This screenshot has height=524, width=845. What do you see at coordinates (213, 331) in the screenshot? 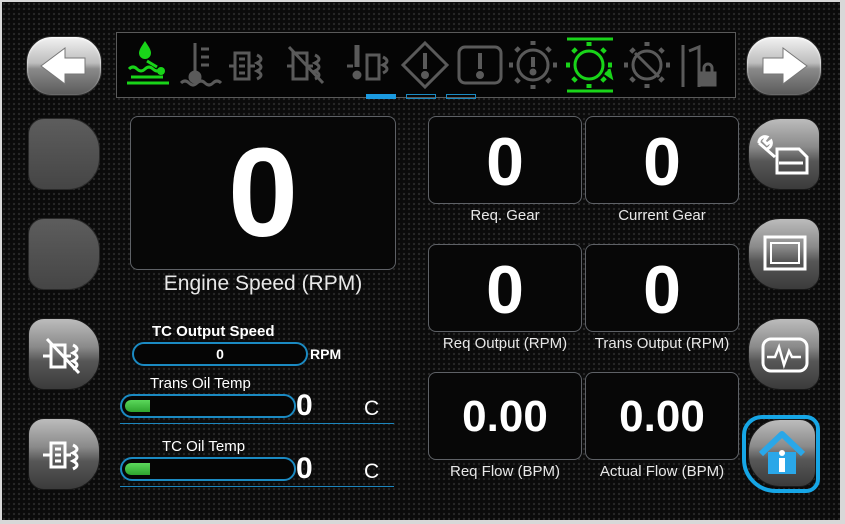
I see `tc-output-speed-label: TC Output Speed` at bounding box center [213, 331].